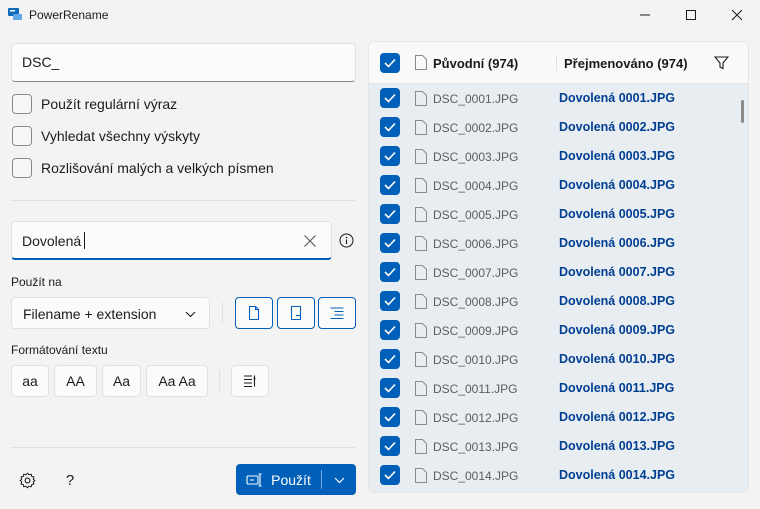 This screenshot has height=509, width=760. What do you see at coordinates (691, 15) in the screenshot?
I see `maximize-button` at bounding box center [691, 15].